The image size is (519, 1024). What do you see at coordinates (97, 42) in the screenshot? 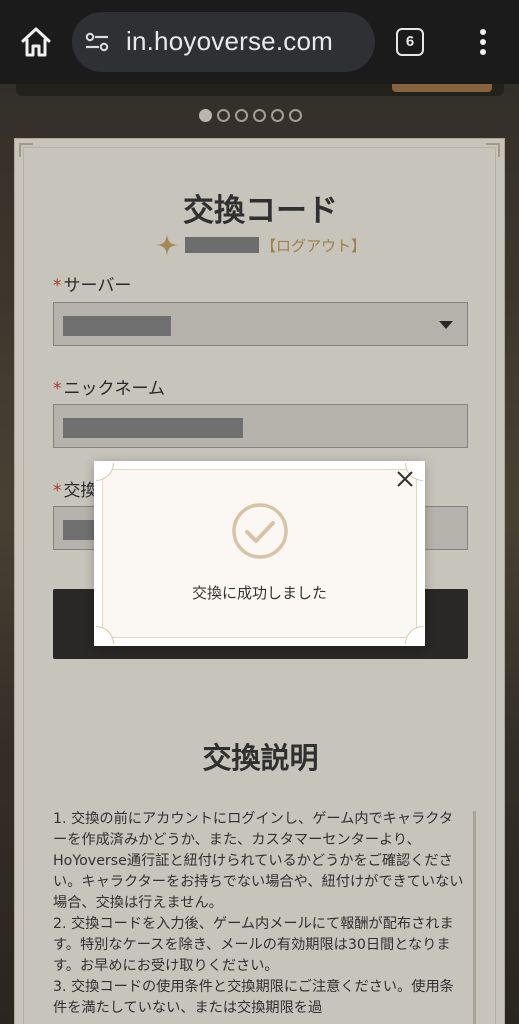
I see `site-settings-icon` at bounding box center [97, 42].